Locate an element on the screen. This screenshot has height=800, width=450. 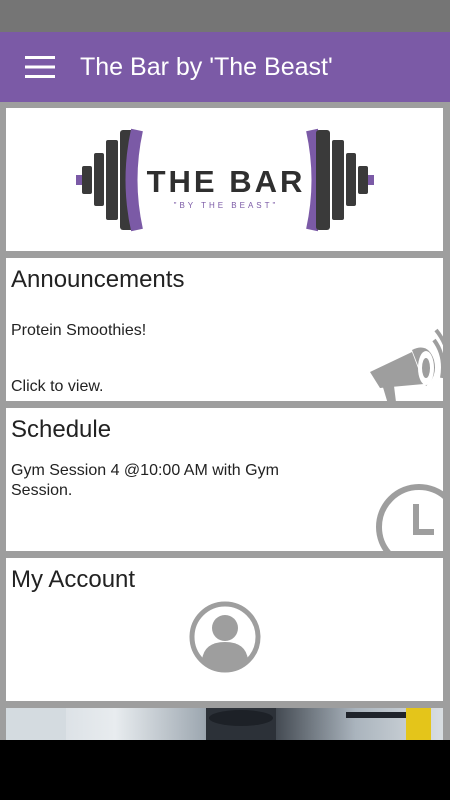
hamburger-menu-icon is located at coordinates (40, 67).